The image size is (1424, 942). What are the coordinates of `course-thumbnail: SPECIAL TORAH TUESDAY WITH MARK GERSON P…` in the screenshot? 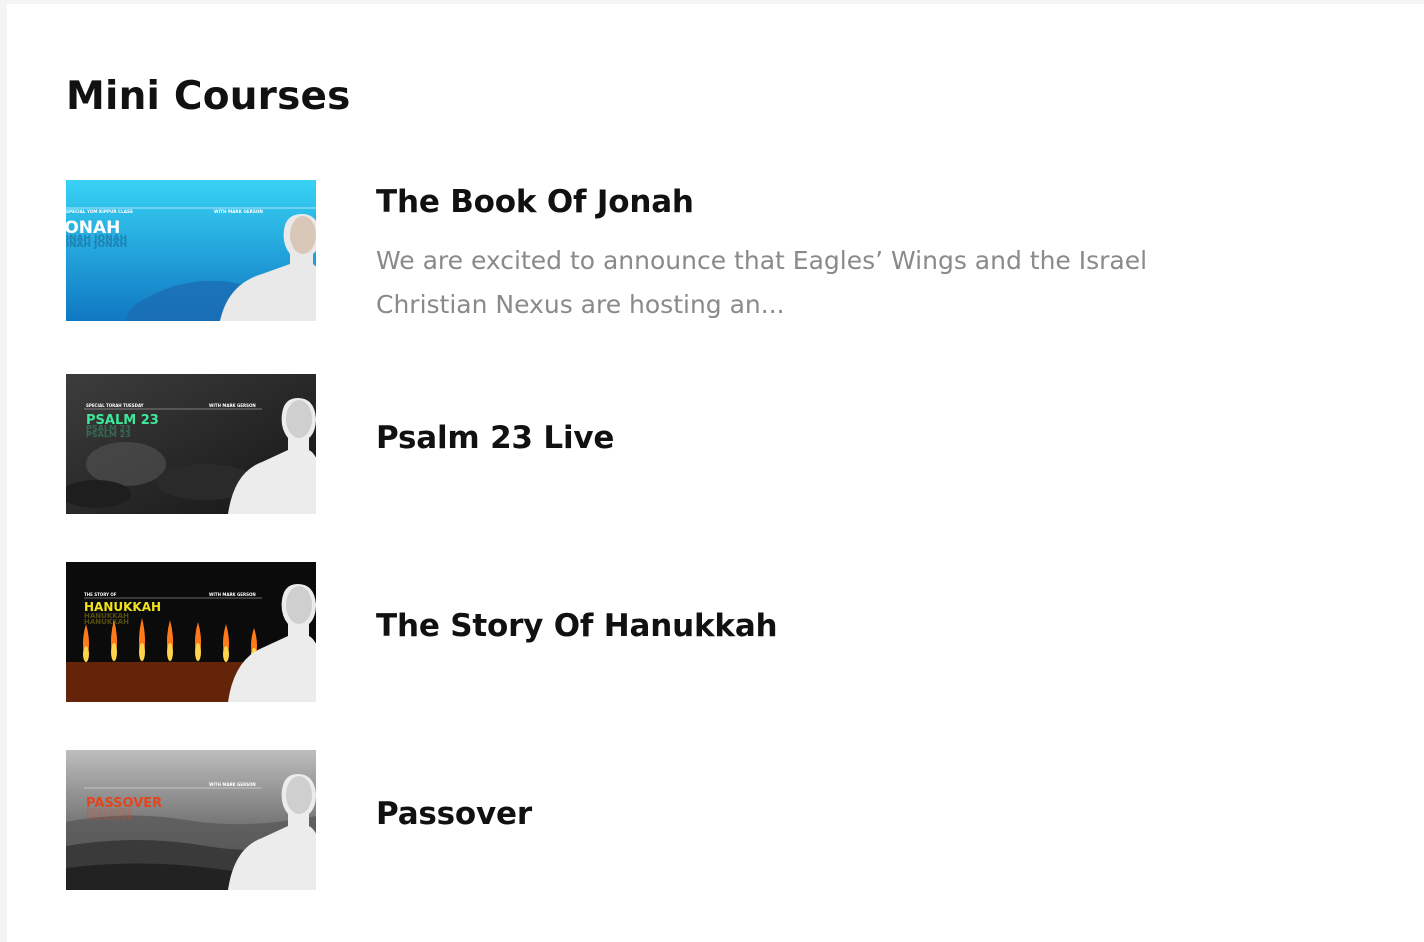 It's located at (191, 444).